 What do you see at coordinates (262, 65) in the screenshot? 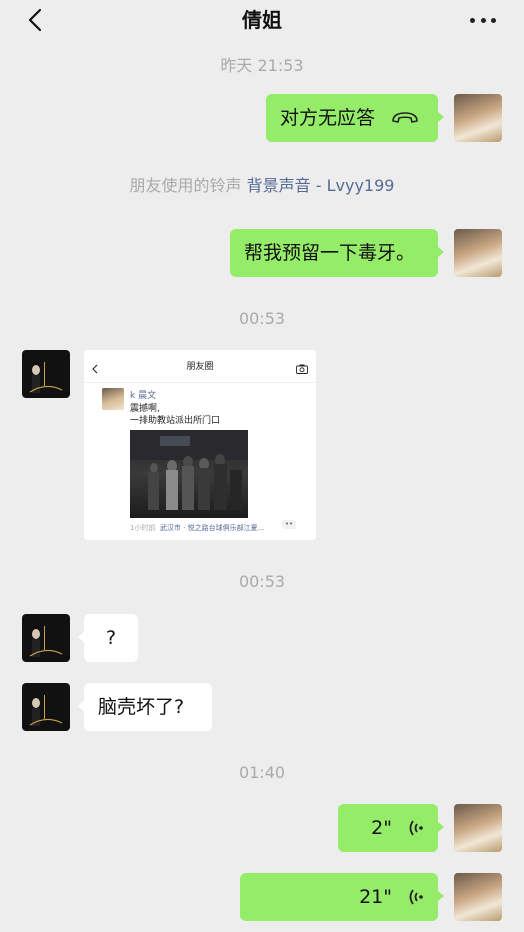
I see `timestamp: 昨天 21:53` at bounding box center [262, 65].